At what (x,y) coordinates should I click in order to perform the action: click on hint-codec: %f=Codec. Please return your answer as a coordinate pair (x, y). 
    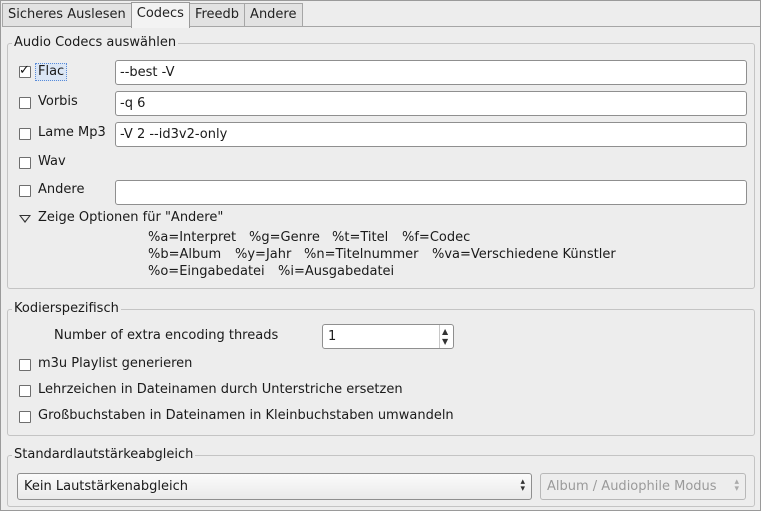
    Looking at the image, I should click on (436, 237).